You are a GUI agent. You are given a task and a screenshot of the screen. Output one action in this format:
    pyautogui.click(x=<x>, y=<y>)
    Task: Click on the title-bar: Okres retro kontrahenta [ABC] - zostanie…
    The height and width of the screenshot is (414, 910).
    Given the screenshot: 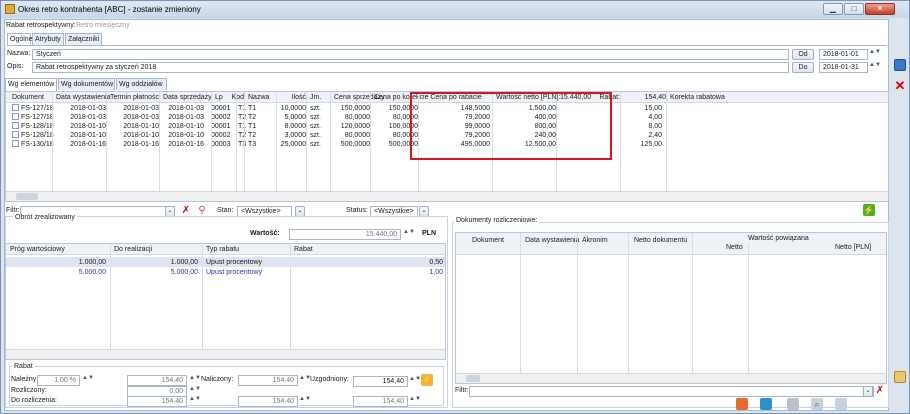 What is the action you would take?
    pyautogui.click(x=455, y=9)
    